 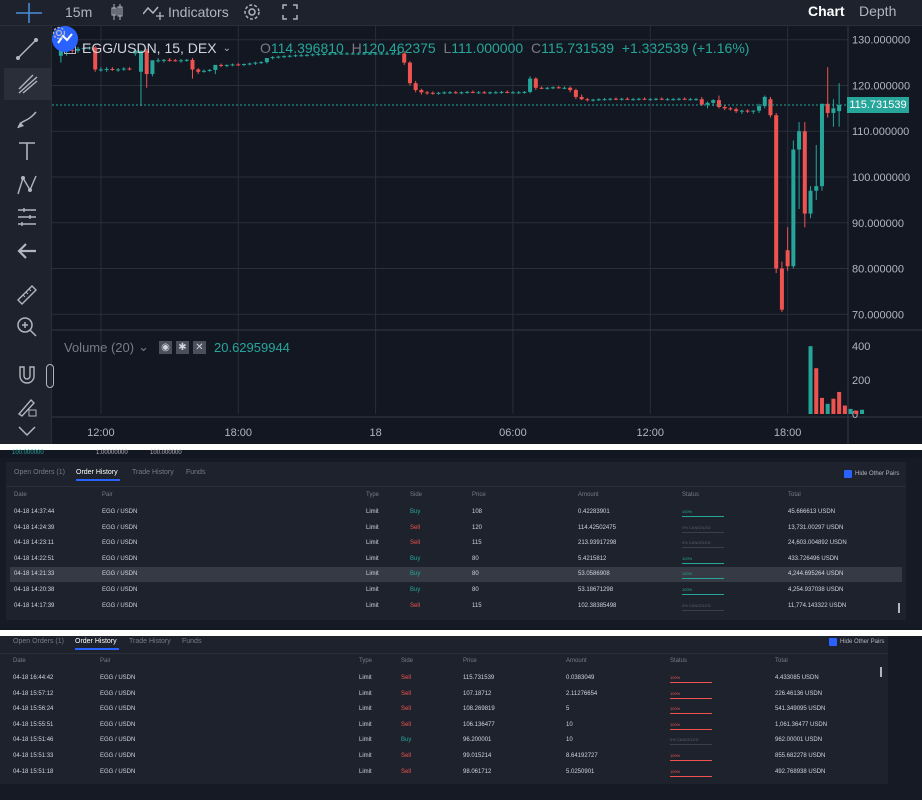 What do you see at coordinates (149, 48) in the screenshot?
I see `symbol-title: EGG/USDN, 15, DEX` at bounding box center [149, 48].